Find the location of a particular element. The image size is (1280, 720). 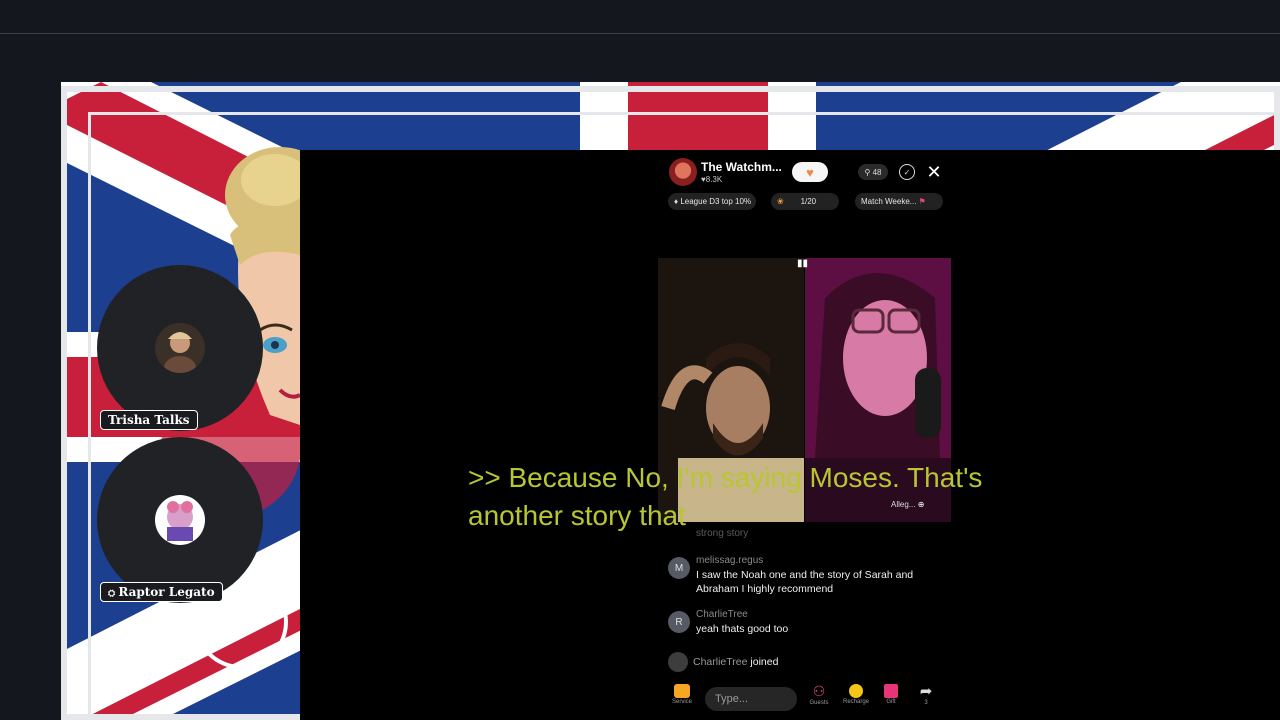

gift-goal-badge: ❀ 1/20 is located at coordinates (805, 201).